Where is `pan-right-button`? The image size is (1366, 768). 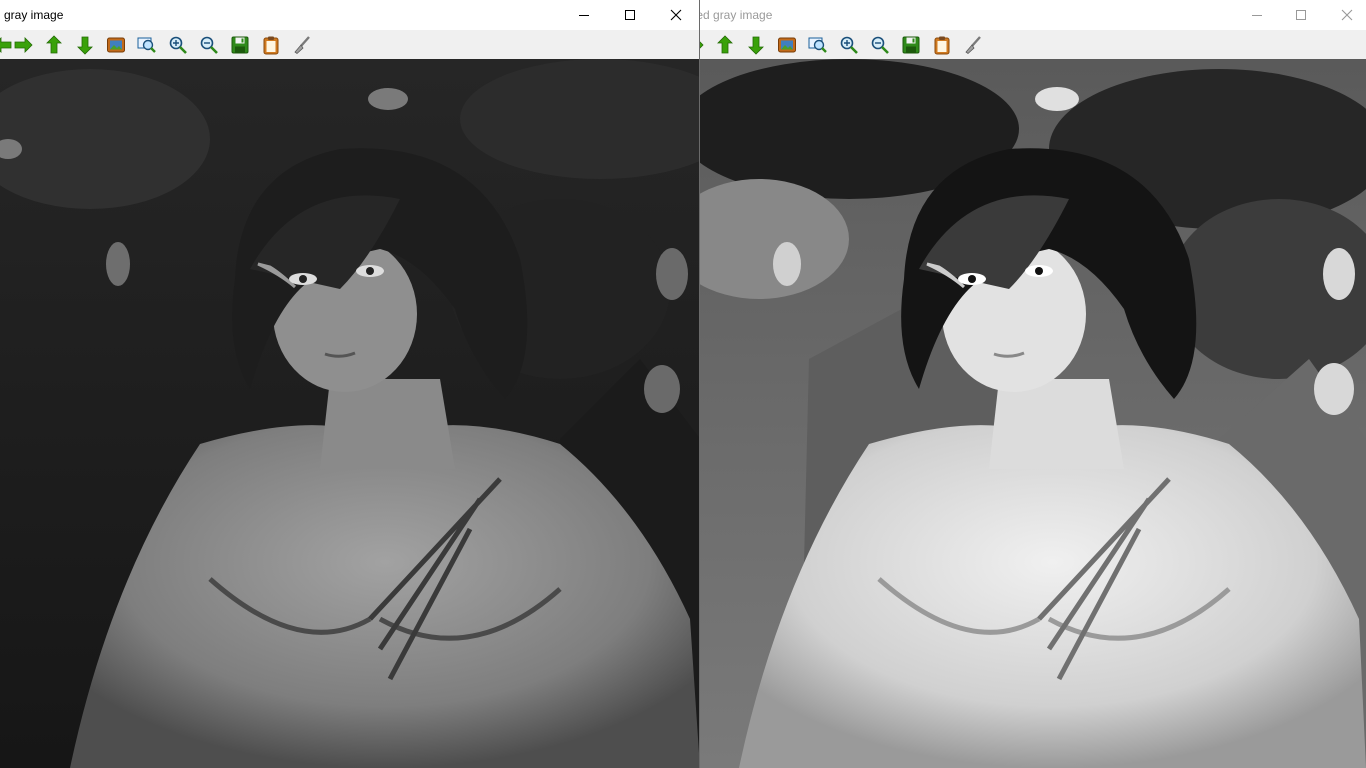
pan-right-button is located at coordinates (23, 45).